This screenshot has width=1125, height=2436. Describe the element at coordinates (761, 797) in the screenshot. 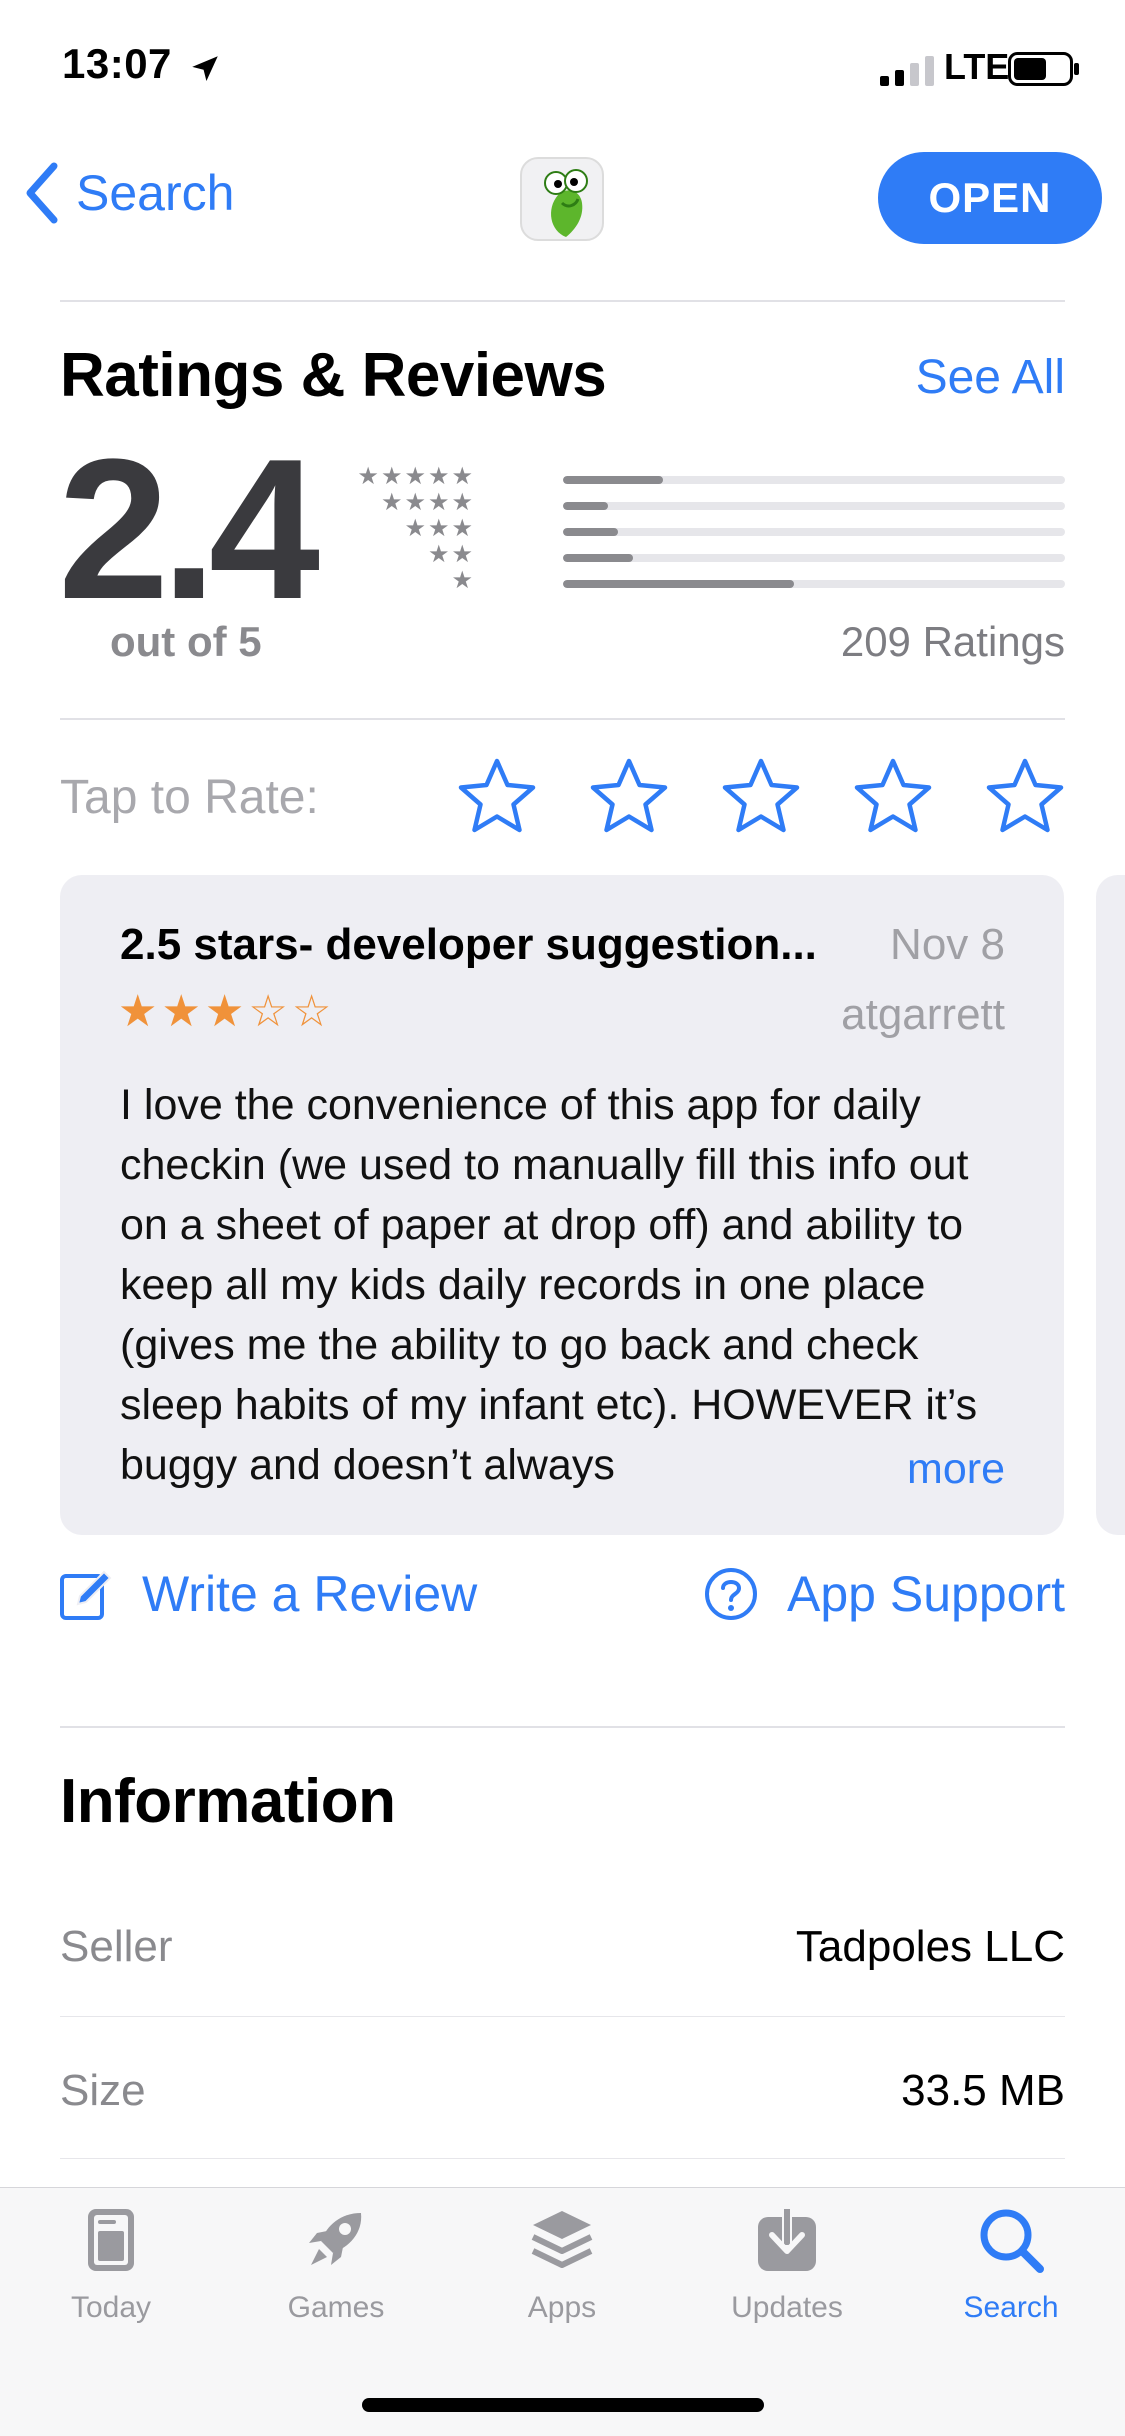

I see `rate-star-3-icon` at that location.